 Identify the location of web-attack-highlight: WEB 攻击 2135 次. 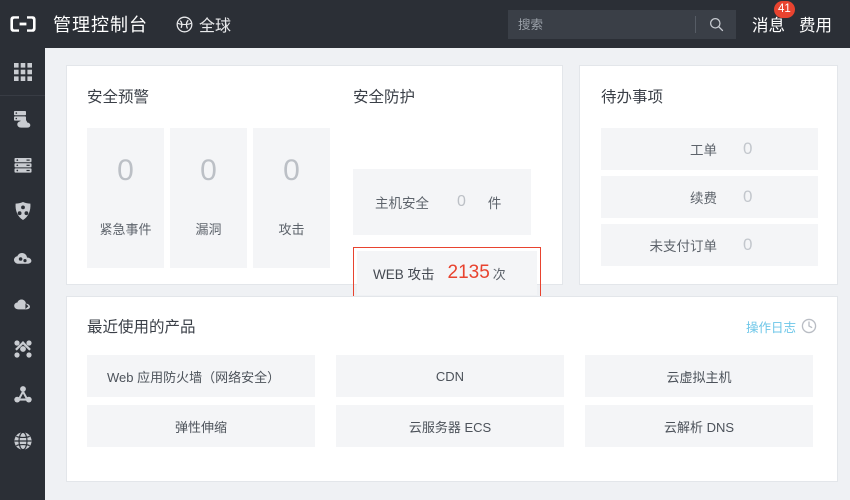
(447, 273).